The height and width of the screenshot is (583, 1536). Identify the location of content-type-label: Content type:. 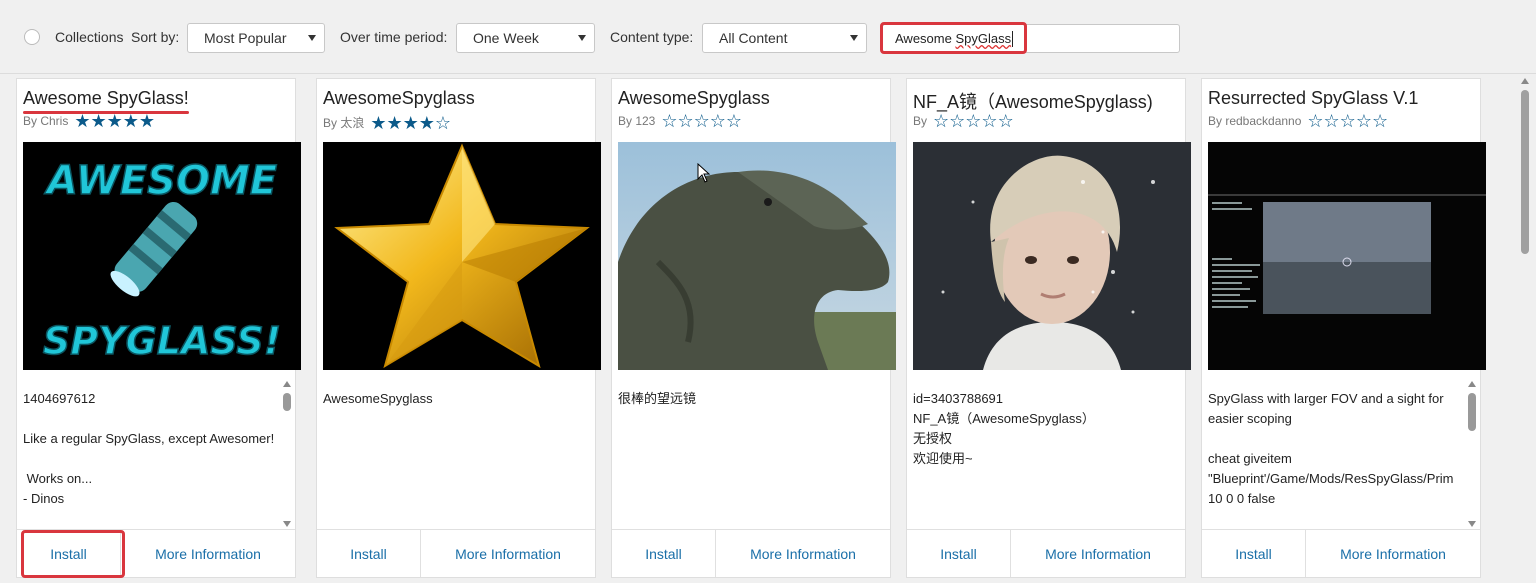
(652, 37).